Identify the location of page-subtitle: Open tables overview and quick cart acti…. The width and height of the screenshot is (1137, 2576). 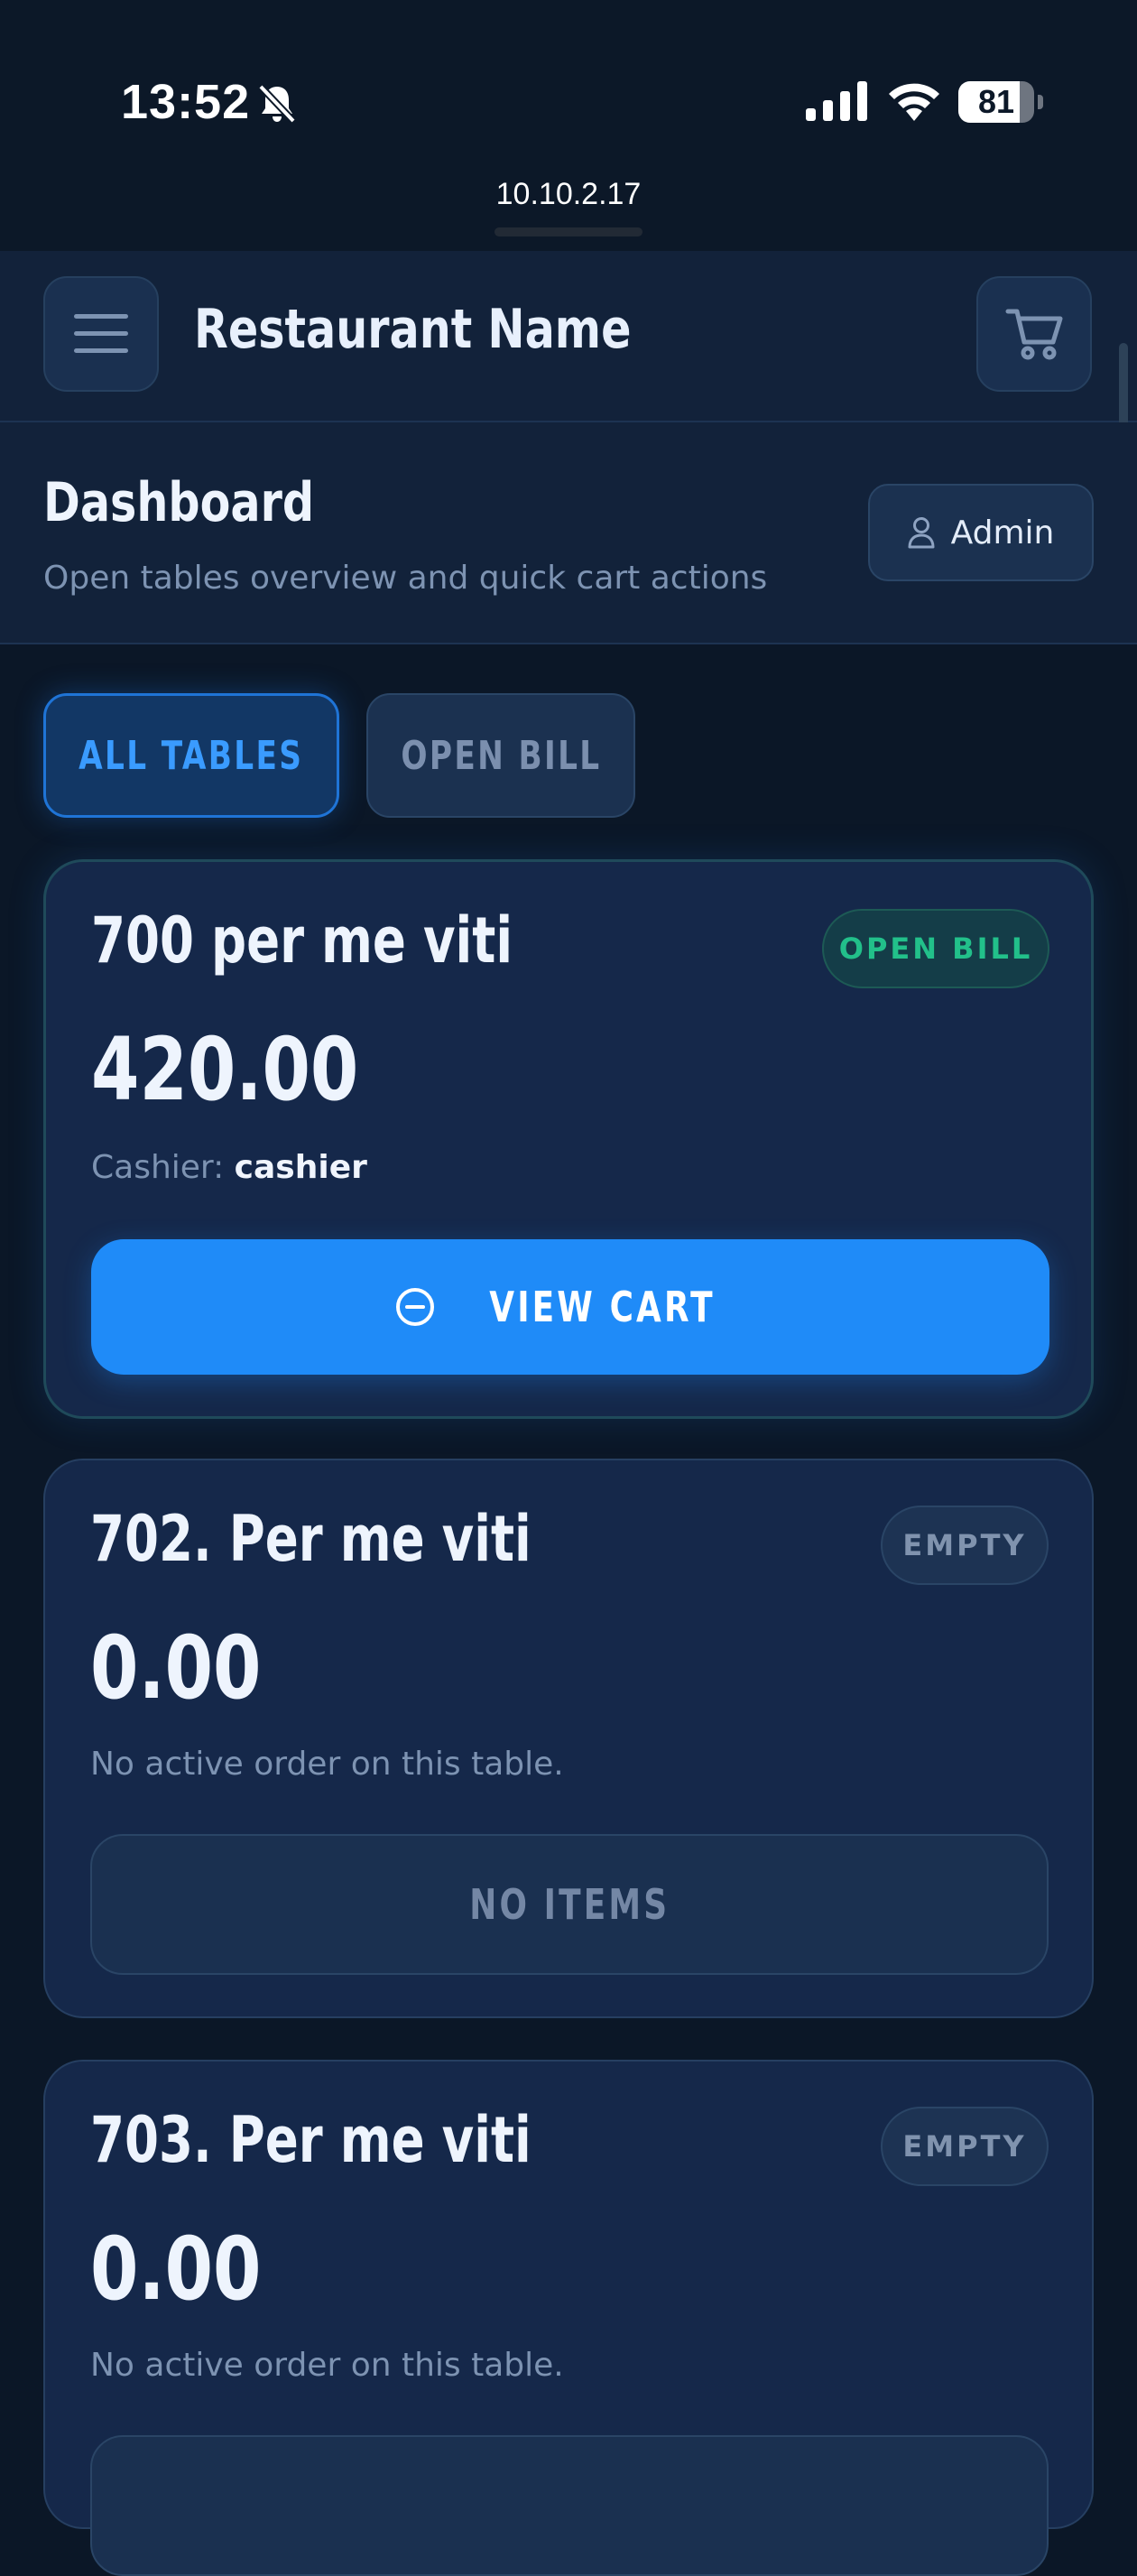
(406, 578).